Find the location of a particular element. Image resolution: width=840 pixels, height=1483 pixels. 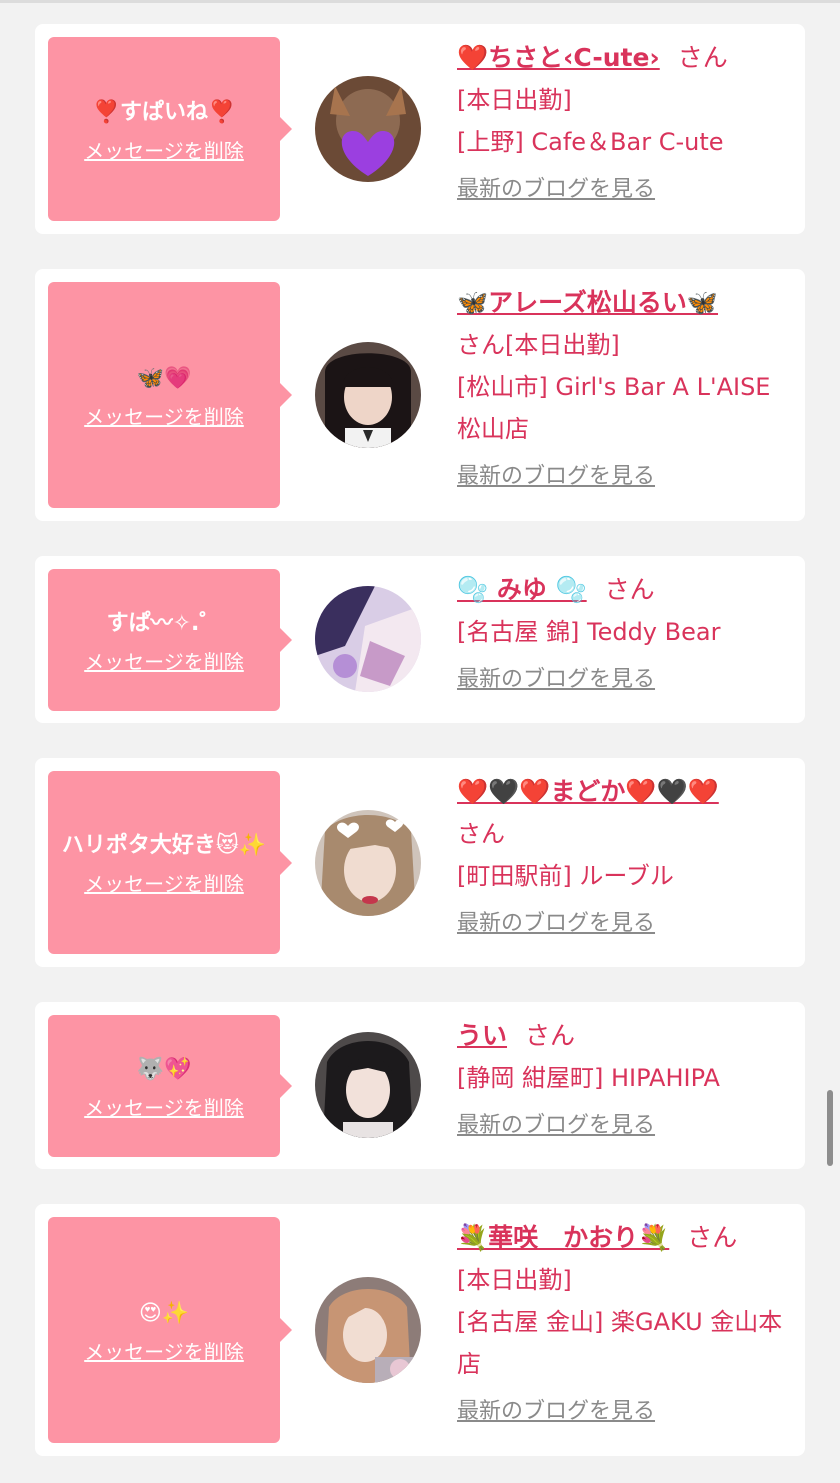

cast-name-line: ❤️🖤❤️まどか❤️🖤❤️ is located at coordinates (624, 792).